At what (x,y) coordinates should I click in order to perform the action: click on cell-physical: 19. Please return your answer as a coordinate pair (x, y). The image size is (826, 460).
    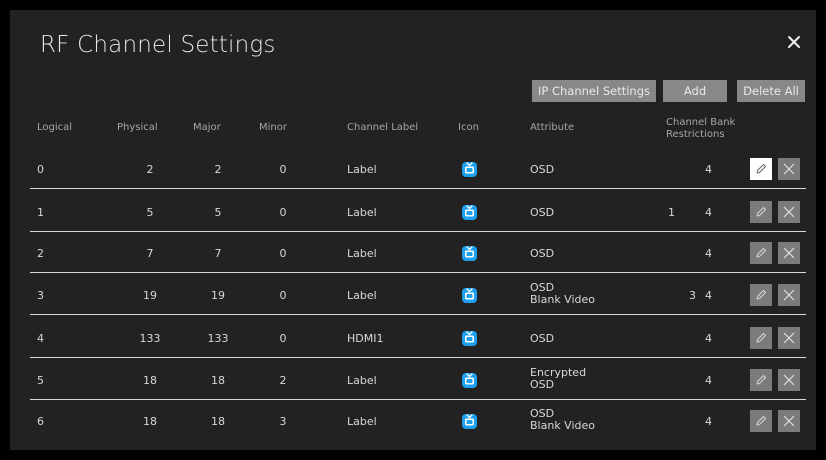
    Looking at the image, I should click on (150, 295).